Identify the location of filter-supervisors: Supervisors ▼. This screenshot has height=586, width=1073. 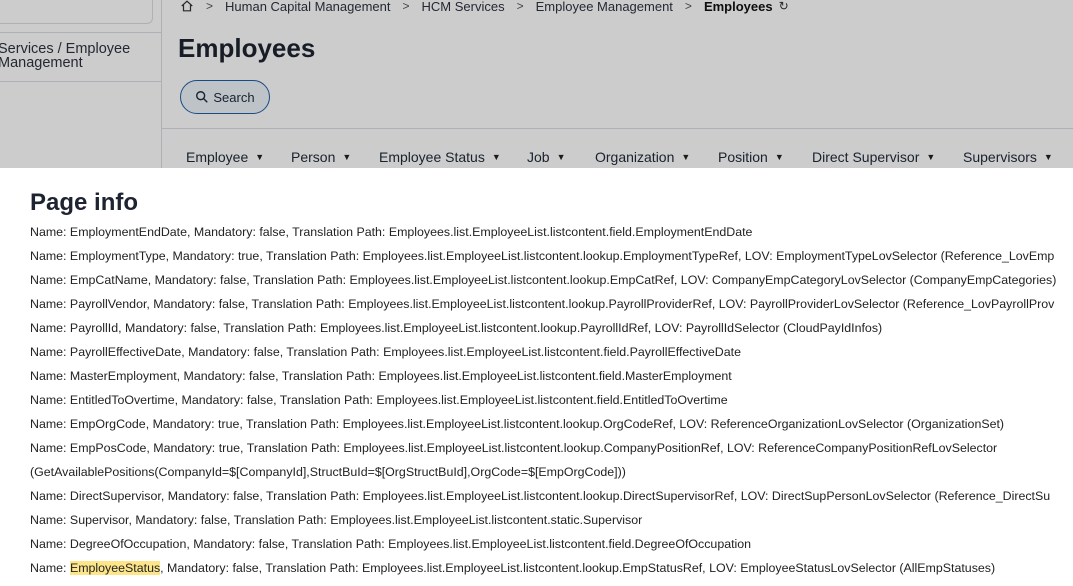
(1008, 157).